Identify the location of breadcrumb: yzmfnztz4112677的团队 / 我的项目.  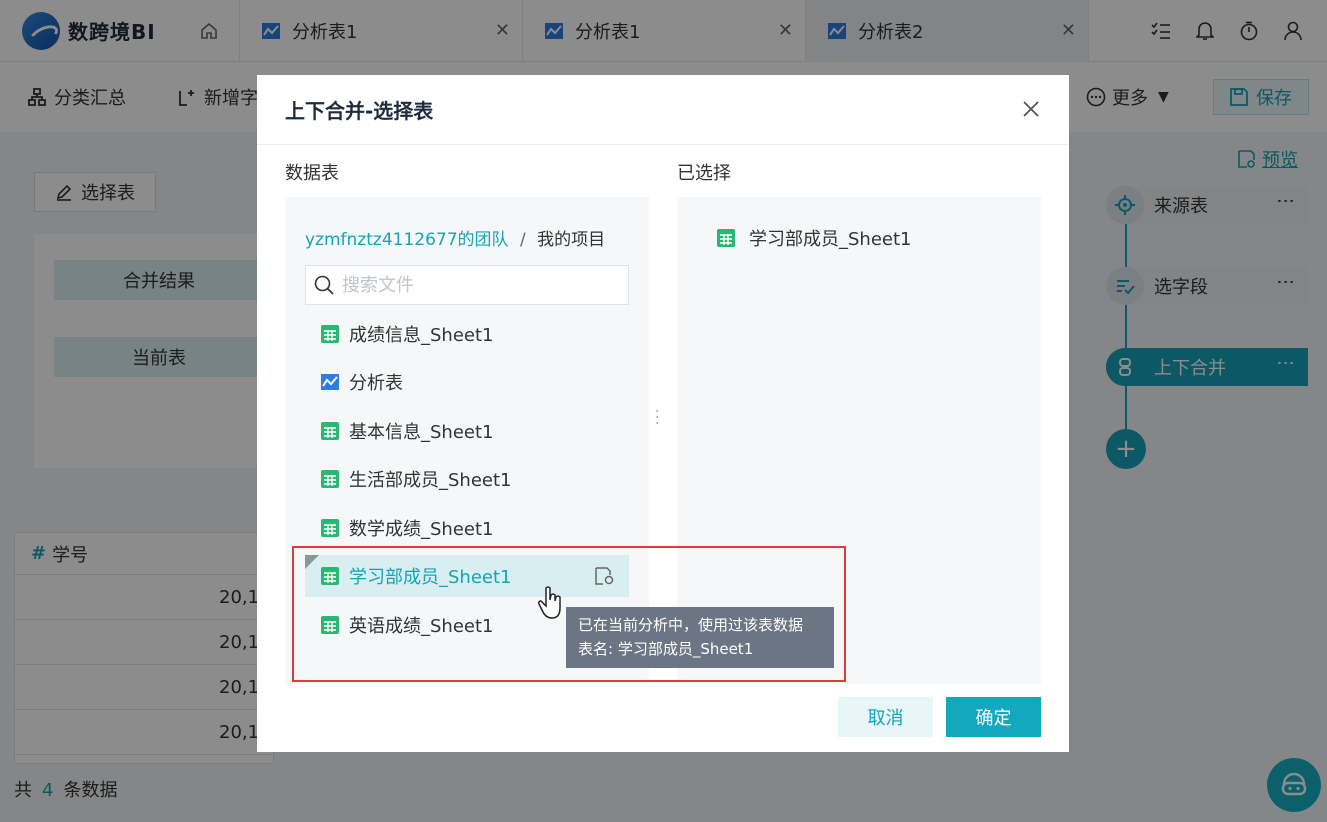
(455, 237).